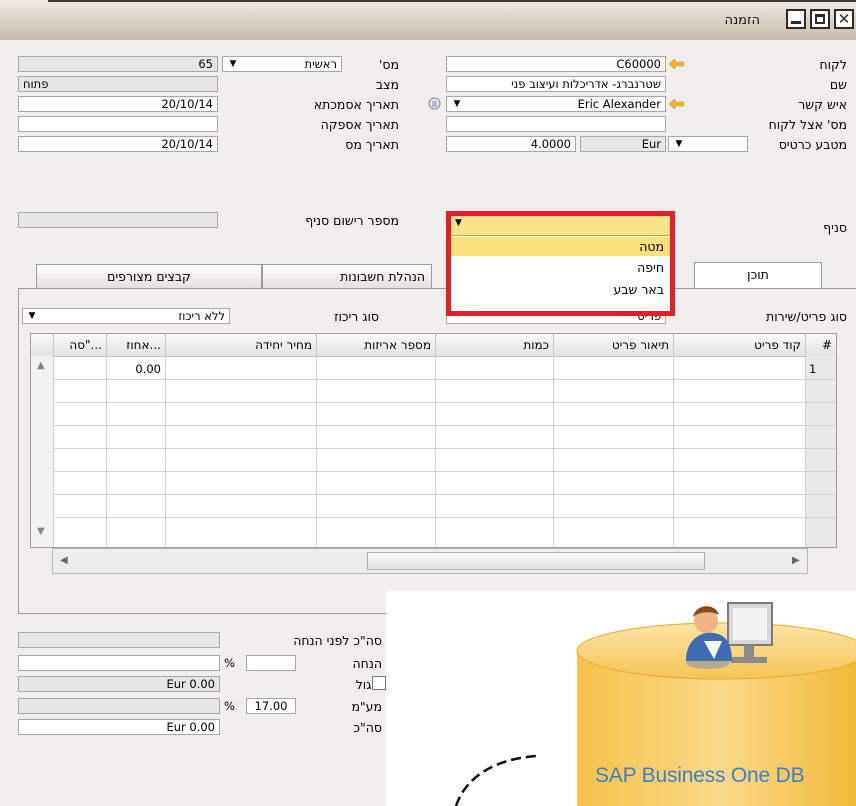 Image resolution: width=856 pixels, height=806 pixels. I want to click on col-header-item-desc: תיאור פריט, so click(613, 345).